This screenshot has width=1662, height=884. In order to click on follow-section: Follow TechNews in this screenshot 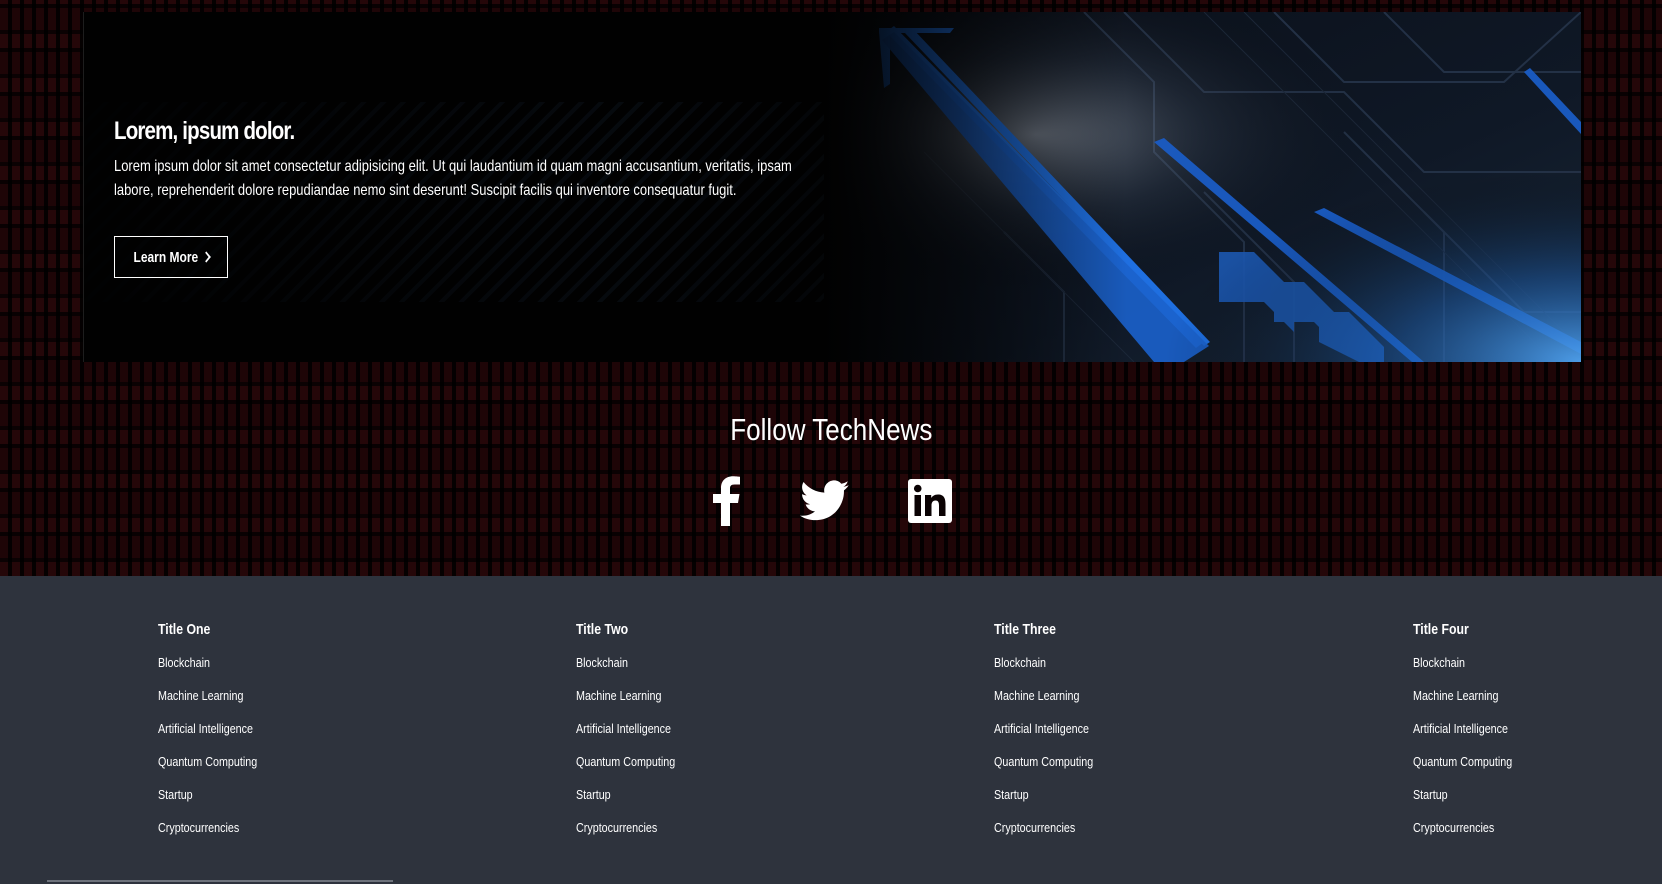, I will do `click(831, 430)`.